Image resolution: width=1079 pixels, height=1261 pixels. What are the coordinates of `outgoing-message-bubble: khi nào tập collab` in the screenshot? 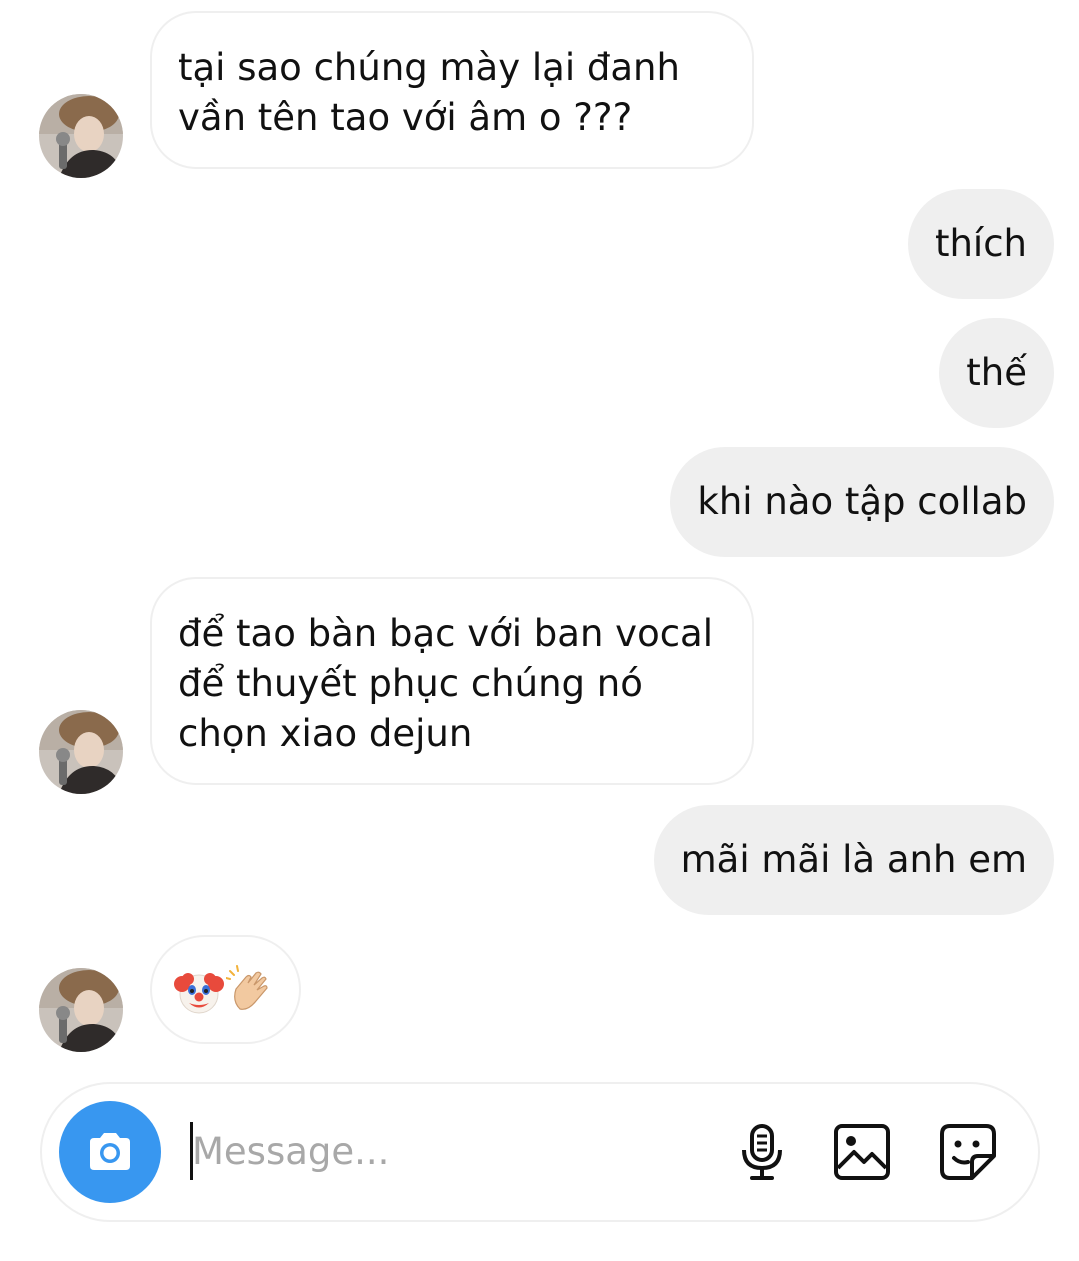 It's located at (862, 502).